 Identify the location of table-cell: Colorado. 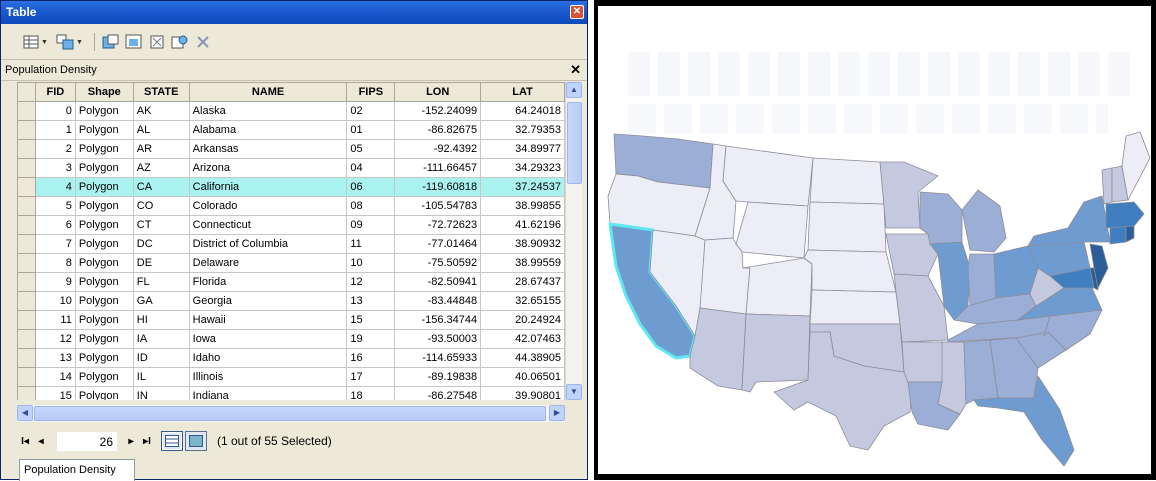
(268, 206).